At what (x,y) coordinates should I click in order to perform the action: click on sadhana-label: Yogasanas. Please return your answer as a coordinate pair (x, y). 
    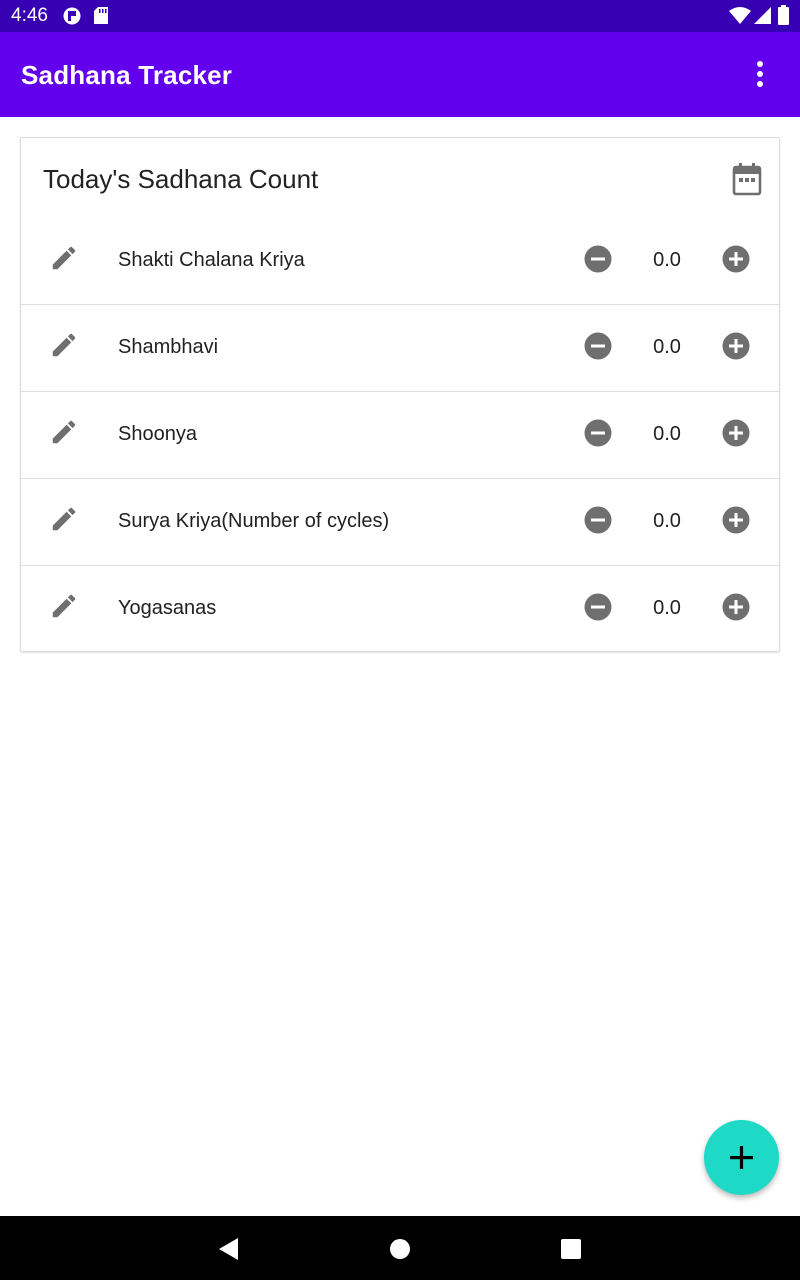
    Looking at the image, I should click on (167, 608).